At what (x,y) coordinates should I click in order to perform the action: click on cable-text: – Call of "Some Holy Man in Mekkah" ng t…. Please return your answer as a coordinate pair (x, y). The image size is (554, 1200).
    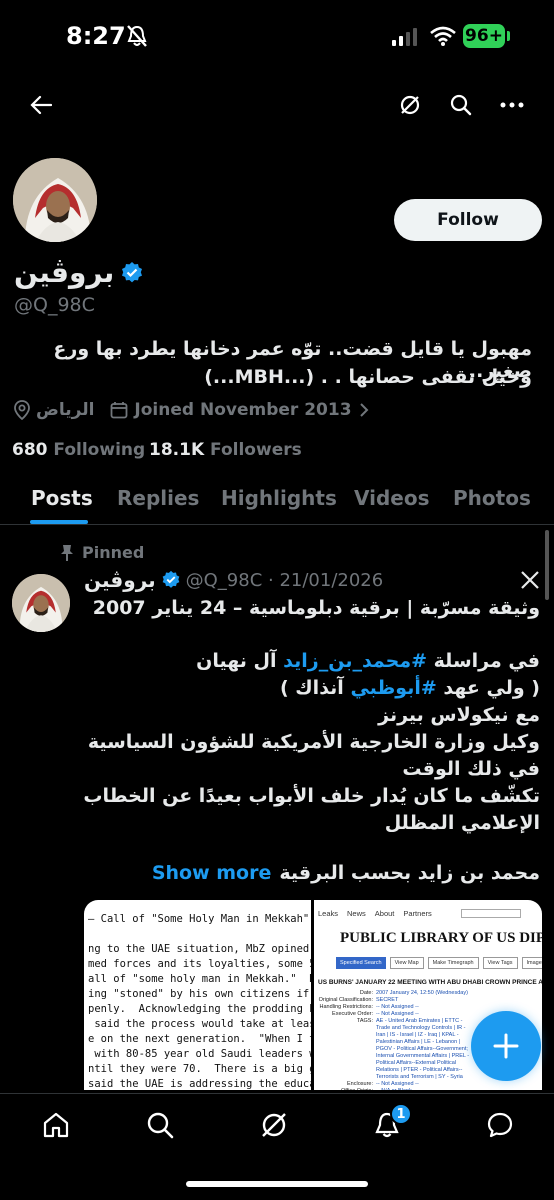
    Looking at the image, I should click on (199, 1001).